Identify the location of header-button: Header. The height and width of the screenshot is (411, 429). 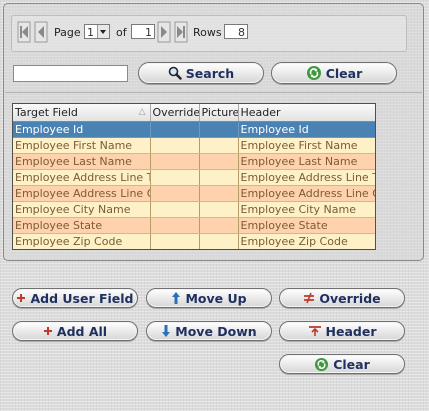
(342, 331).